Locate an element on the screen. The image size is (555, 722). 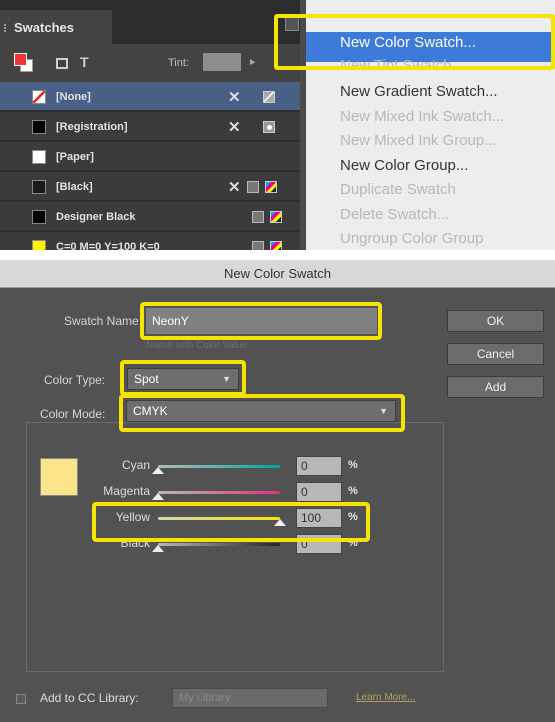
color-mode-label: Color Mode: is located at coordinates (73, 414).